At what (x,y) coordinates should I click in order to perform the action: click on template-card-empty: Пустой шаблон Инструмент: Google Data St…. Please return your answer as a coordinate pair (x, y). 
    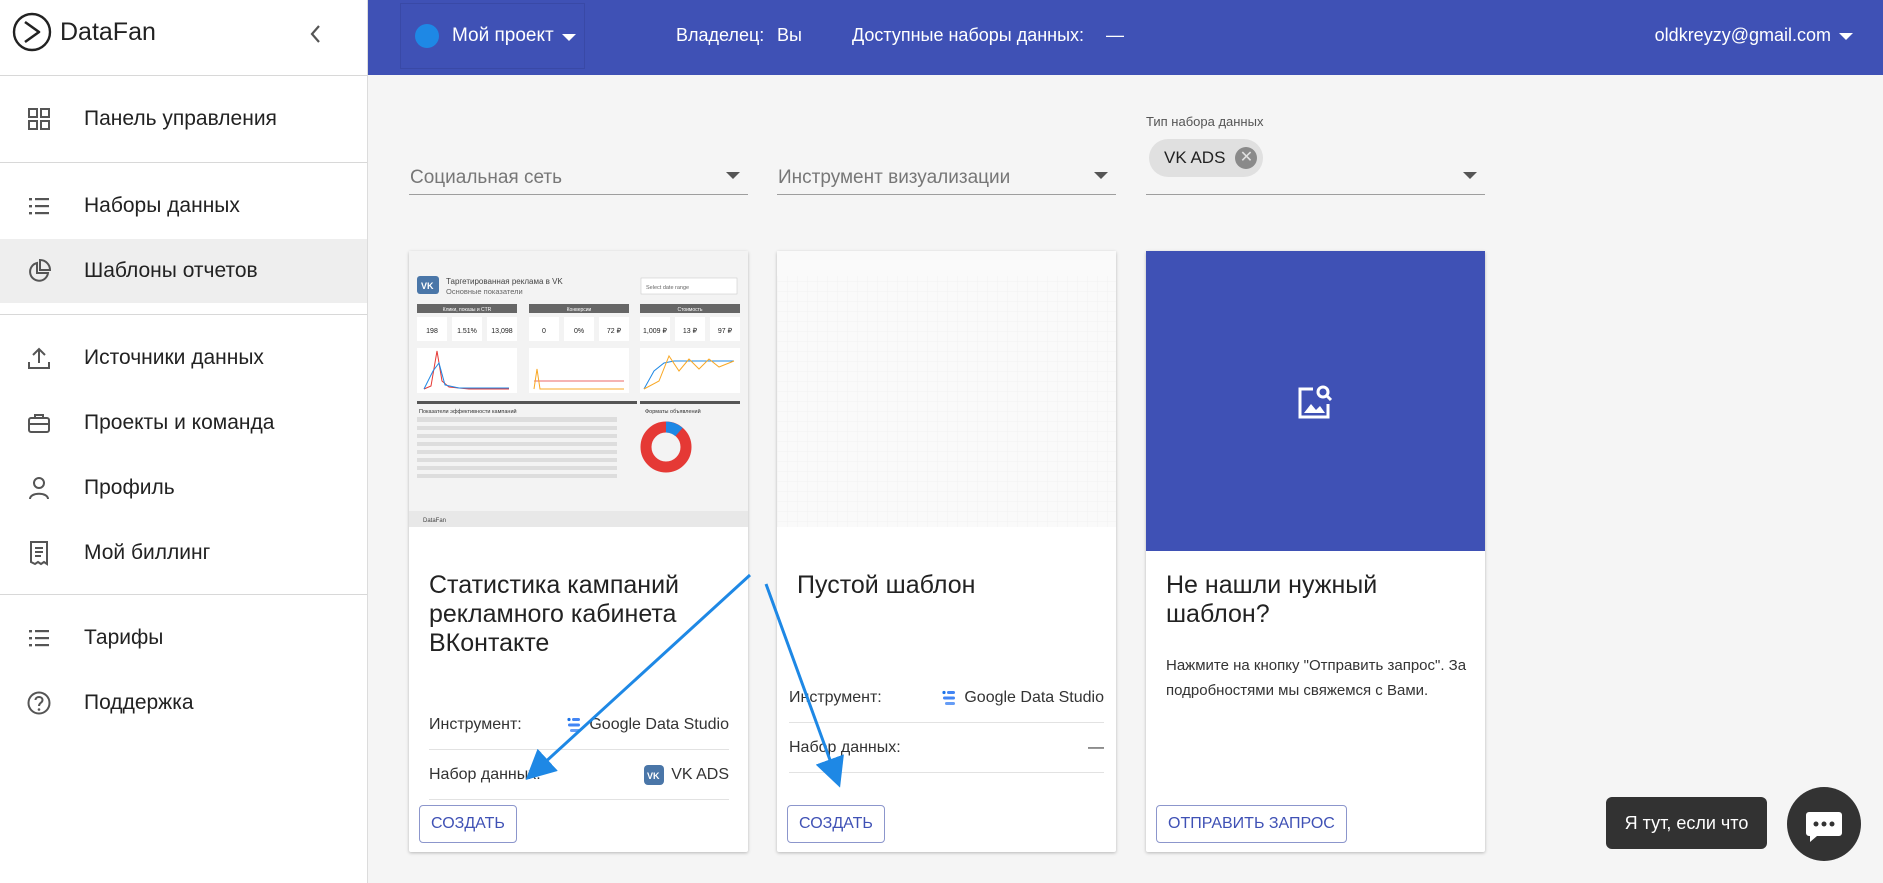
    Looking at the image, I should click on (946, 551).